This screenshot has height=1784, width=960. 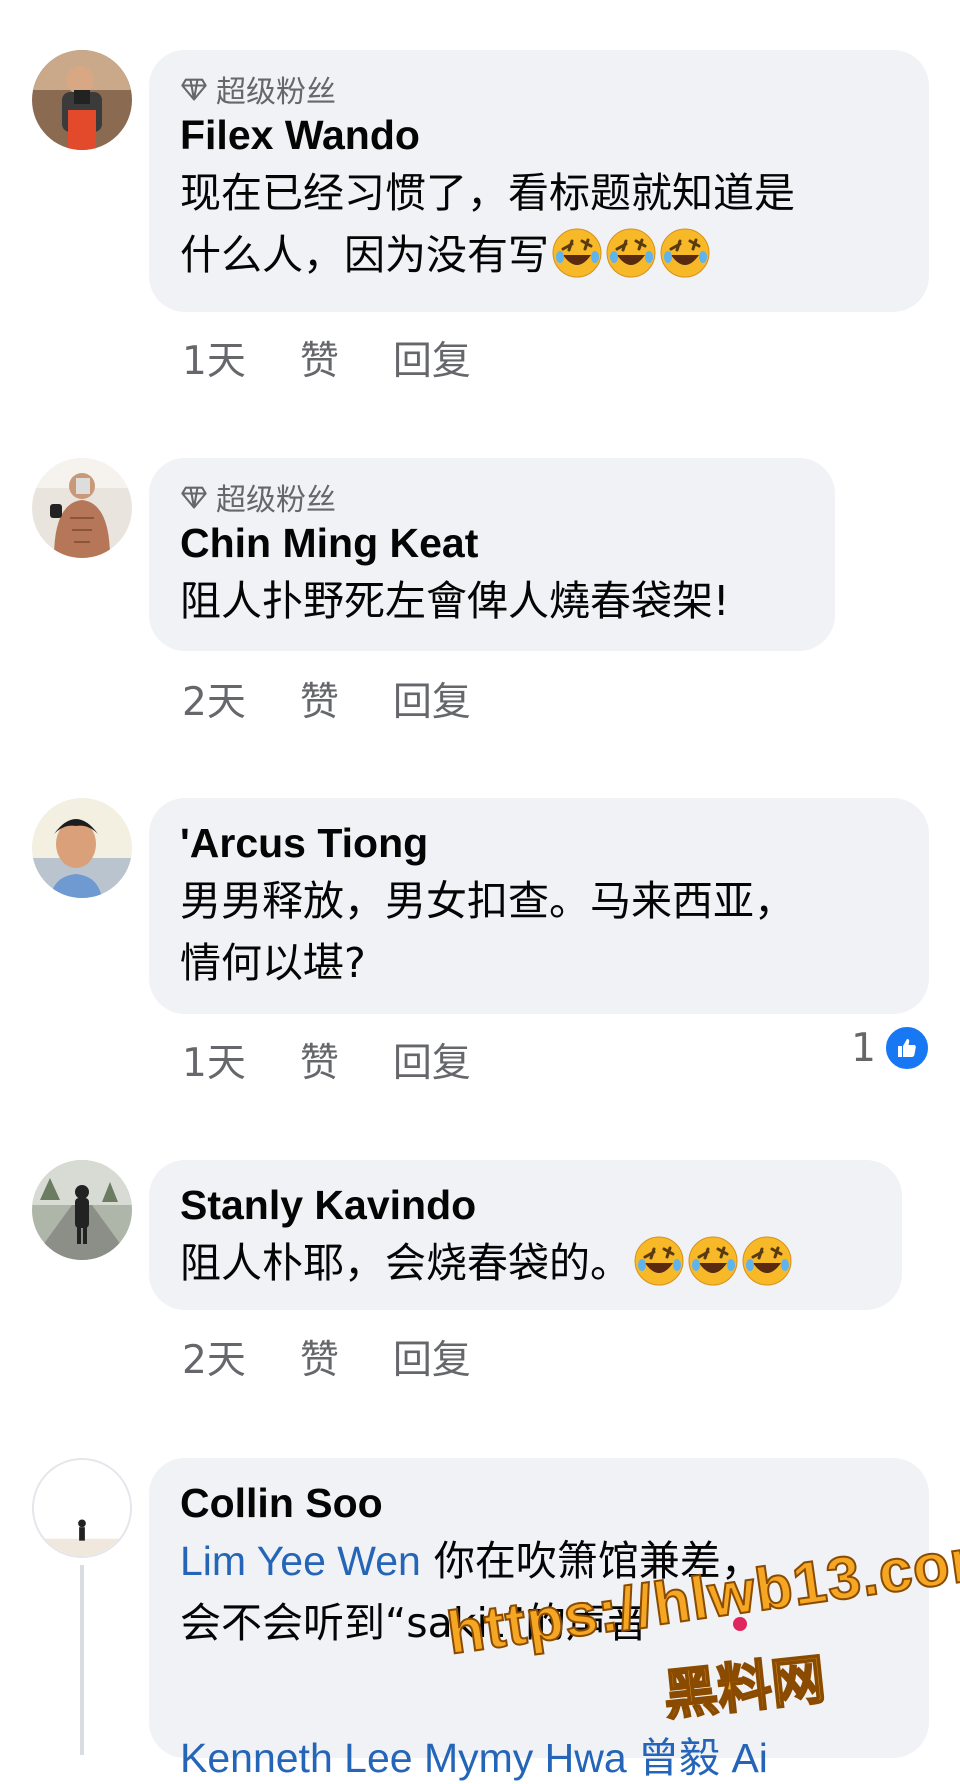 I want to click on mention-link: Lim Yee Wen, so click(x=300, y=1561).